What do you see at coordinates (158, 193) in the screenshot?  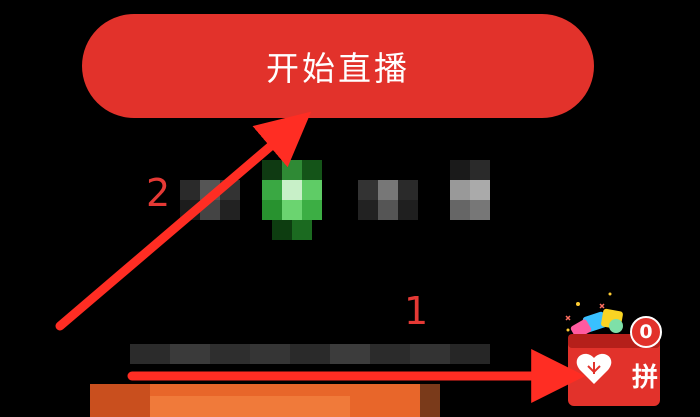 I see `step-2-label: 2` at bounding box center [158, 193].